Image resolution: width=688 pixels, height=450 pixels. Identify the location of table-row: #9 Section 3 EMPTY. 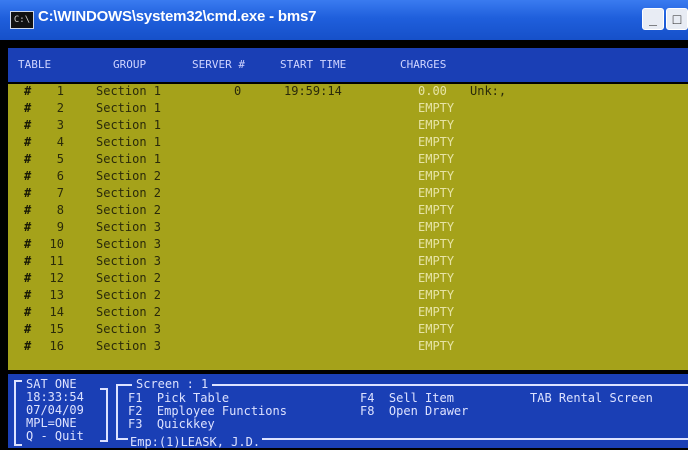
(348, 227).